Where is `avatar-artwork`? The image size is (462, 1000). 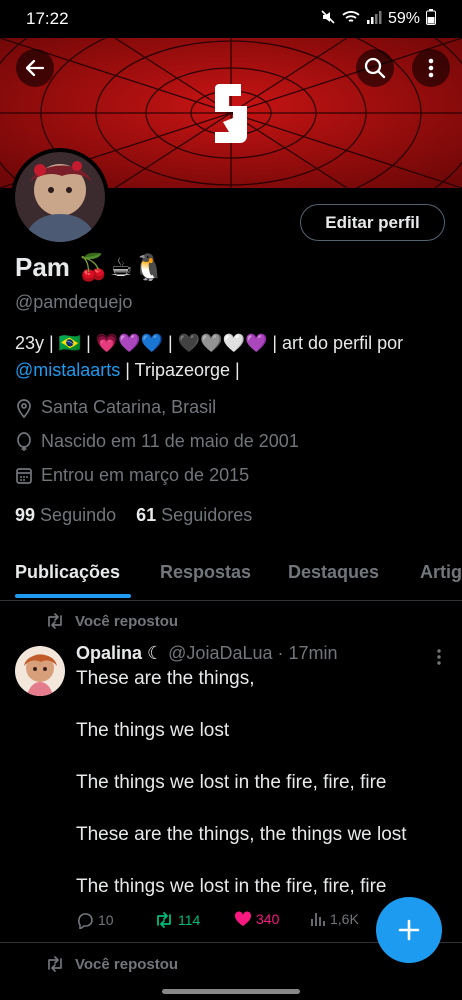 avatar-artwork is located at coordinates (60, 197).